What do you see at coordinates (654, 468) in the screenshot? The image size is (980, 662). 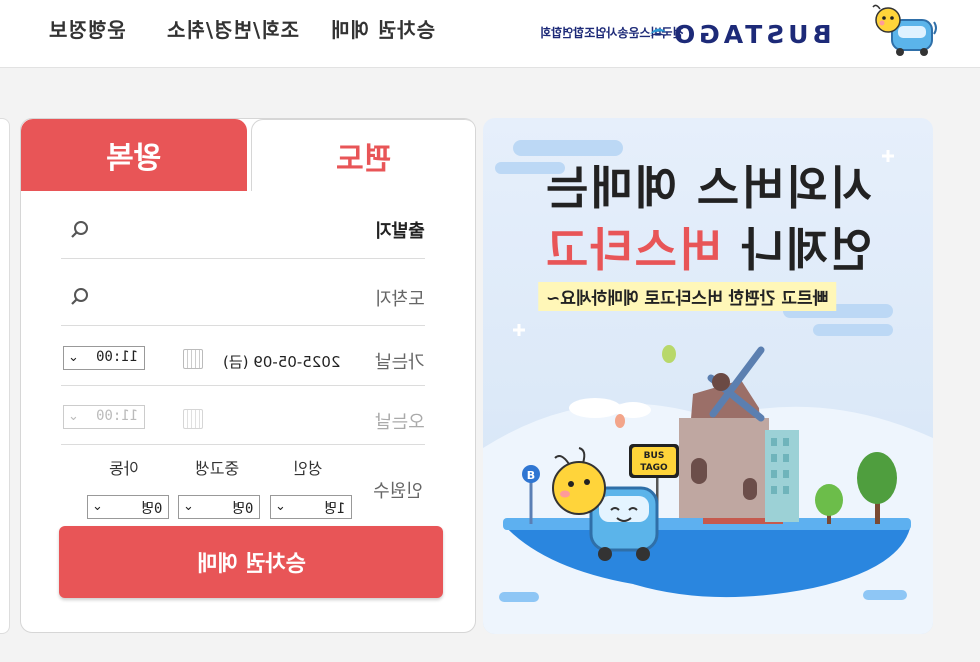 I see `bus-sign-line2: TAGO` at bounding box center [654, 468].